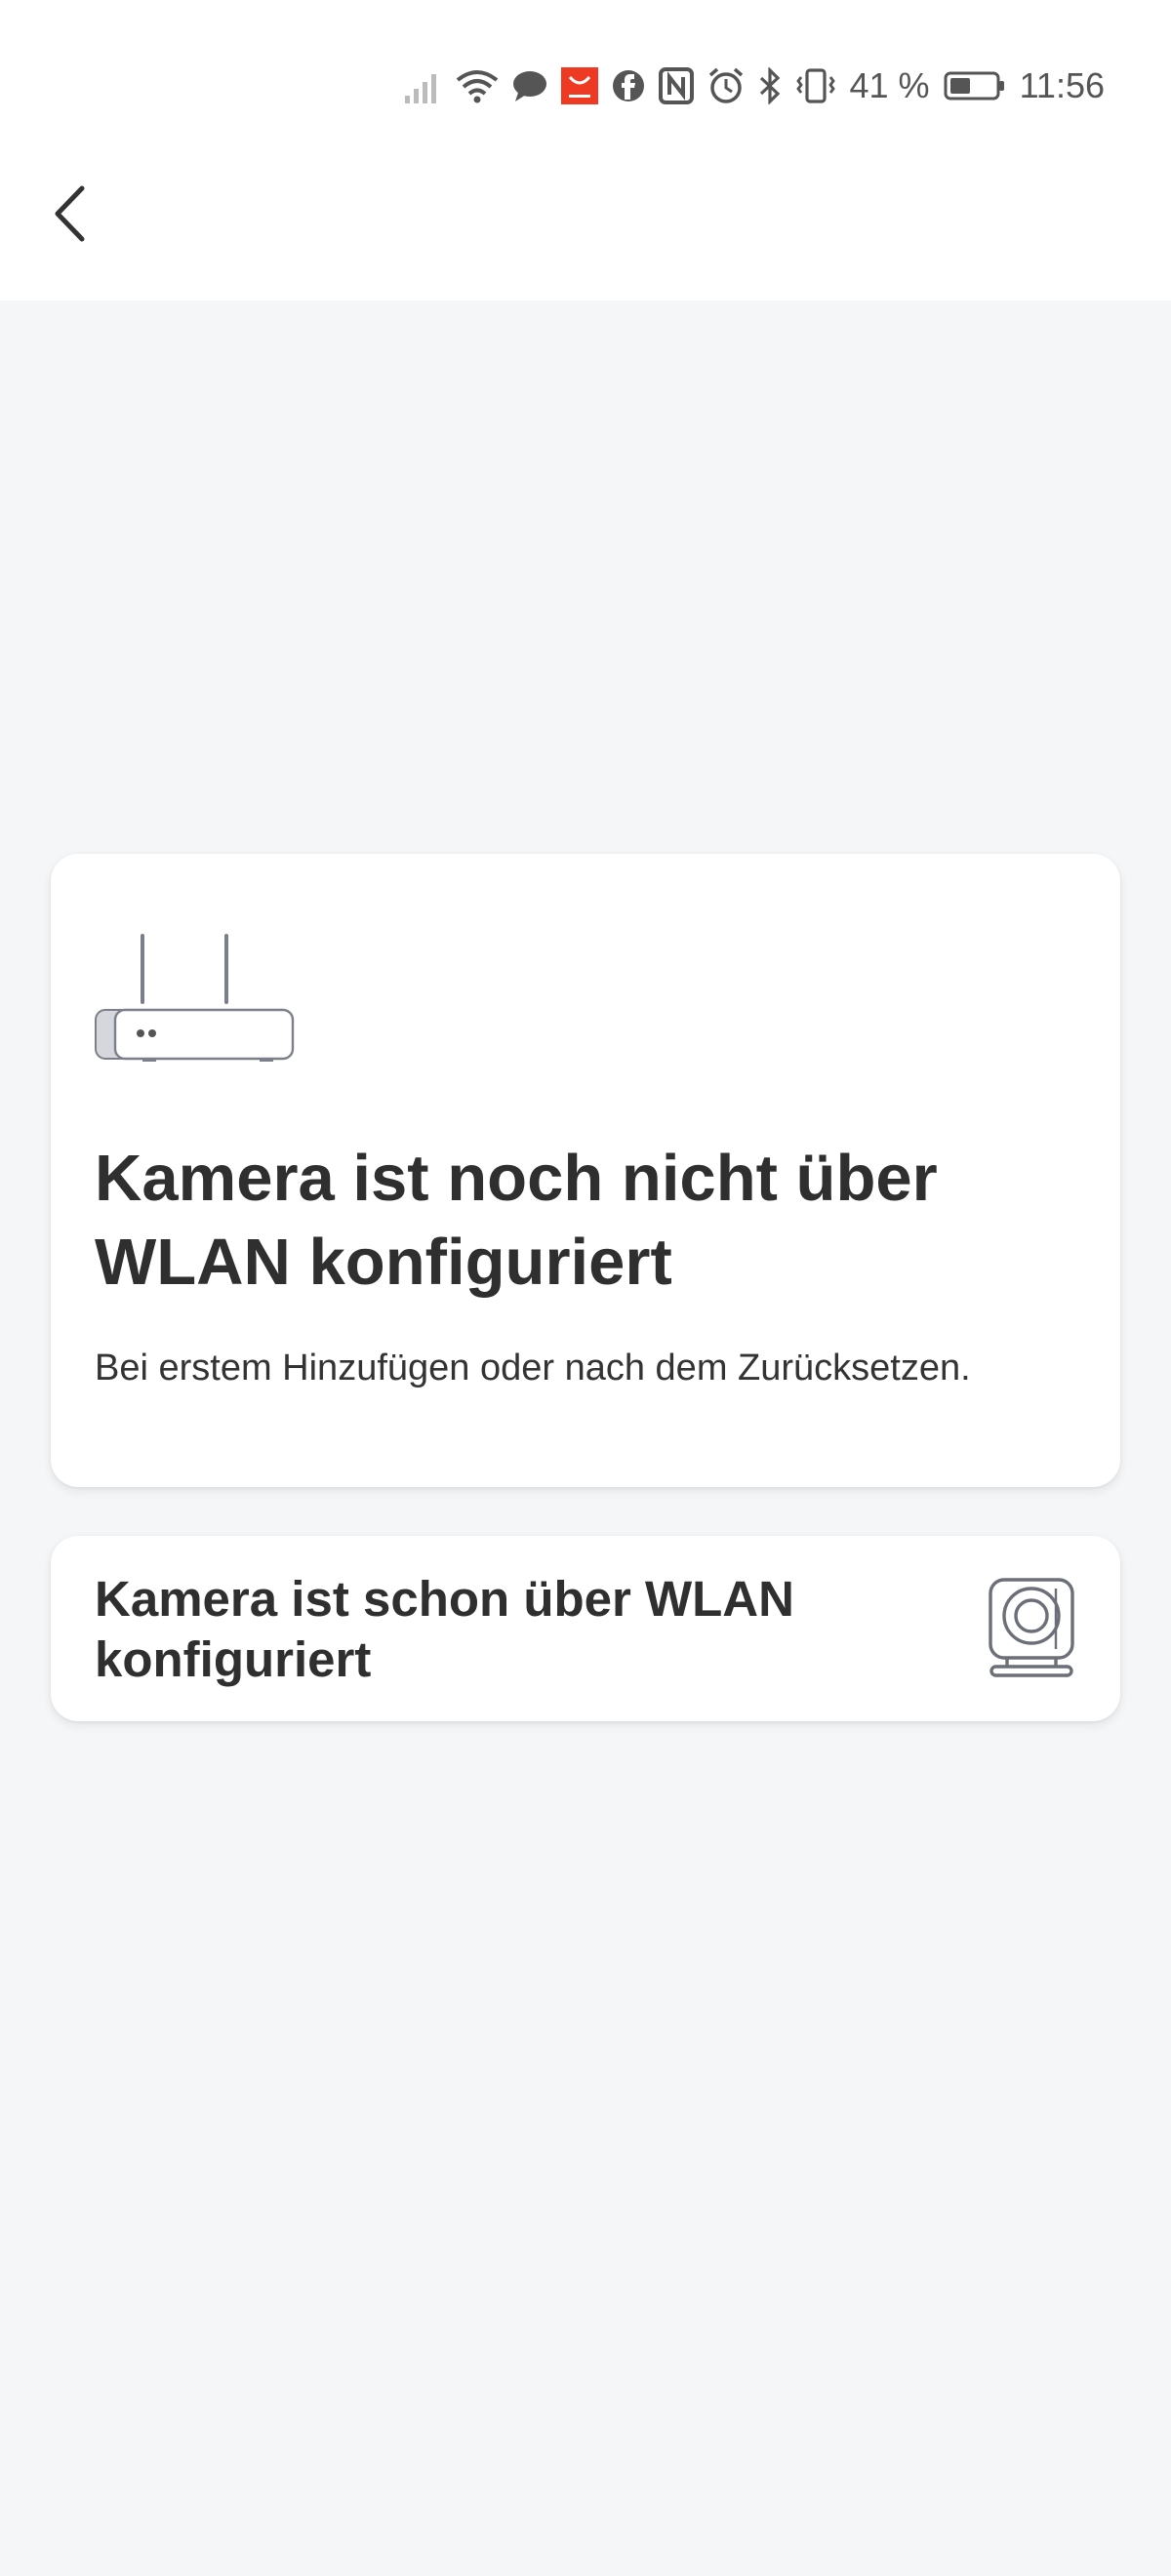  I want to click on top-nav-bar, so click(585, 238).